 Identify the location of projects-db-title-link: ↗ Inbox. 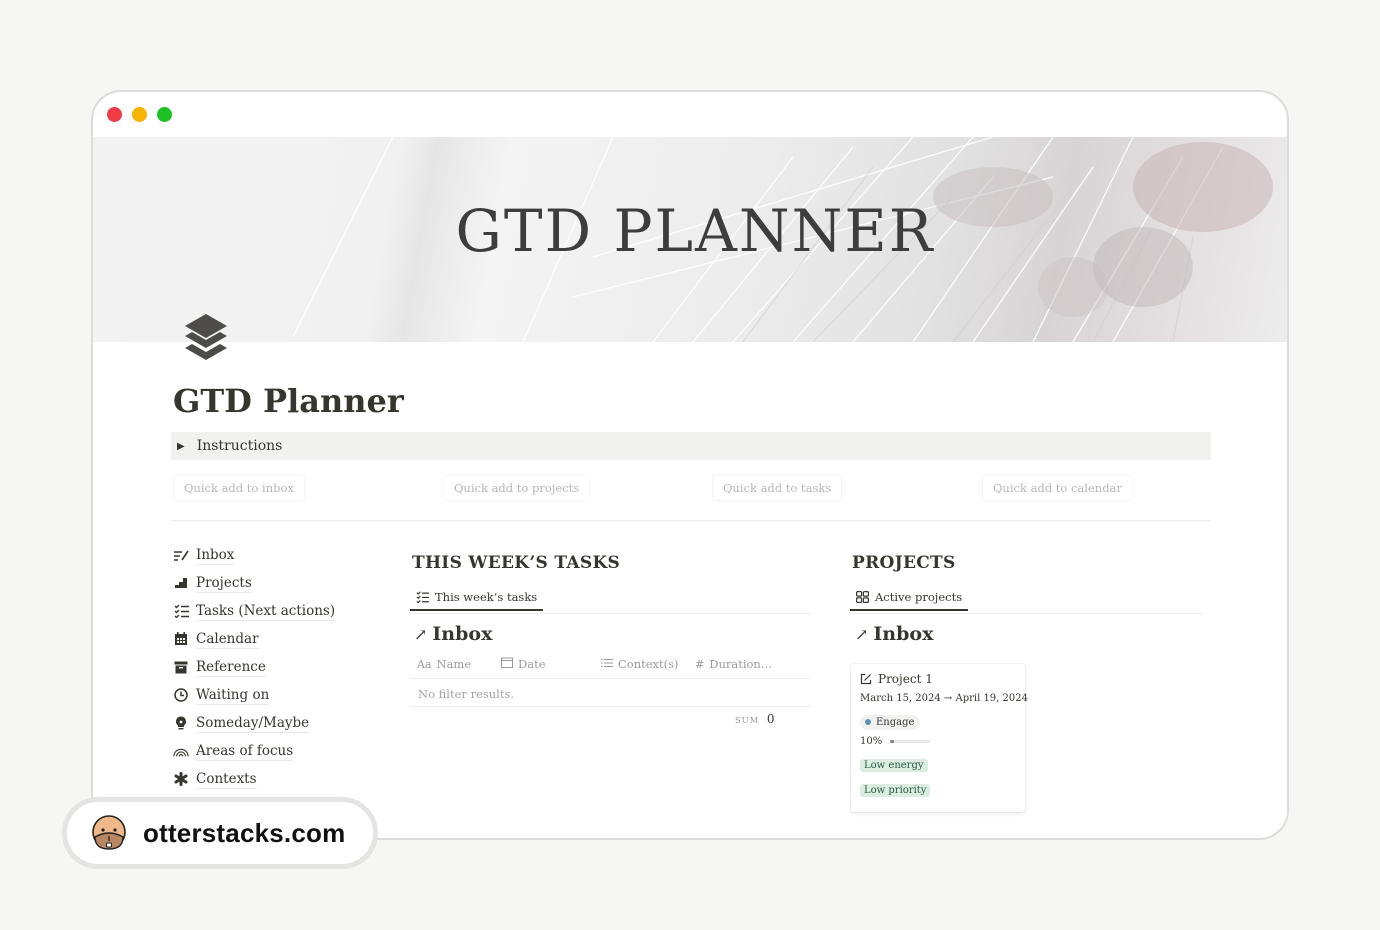
(894, 634).